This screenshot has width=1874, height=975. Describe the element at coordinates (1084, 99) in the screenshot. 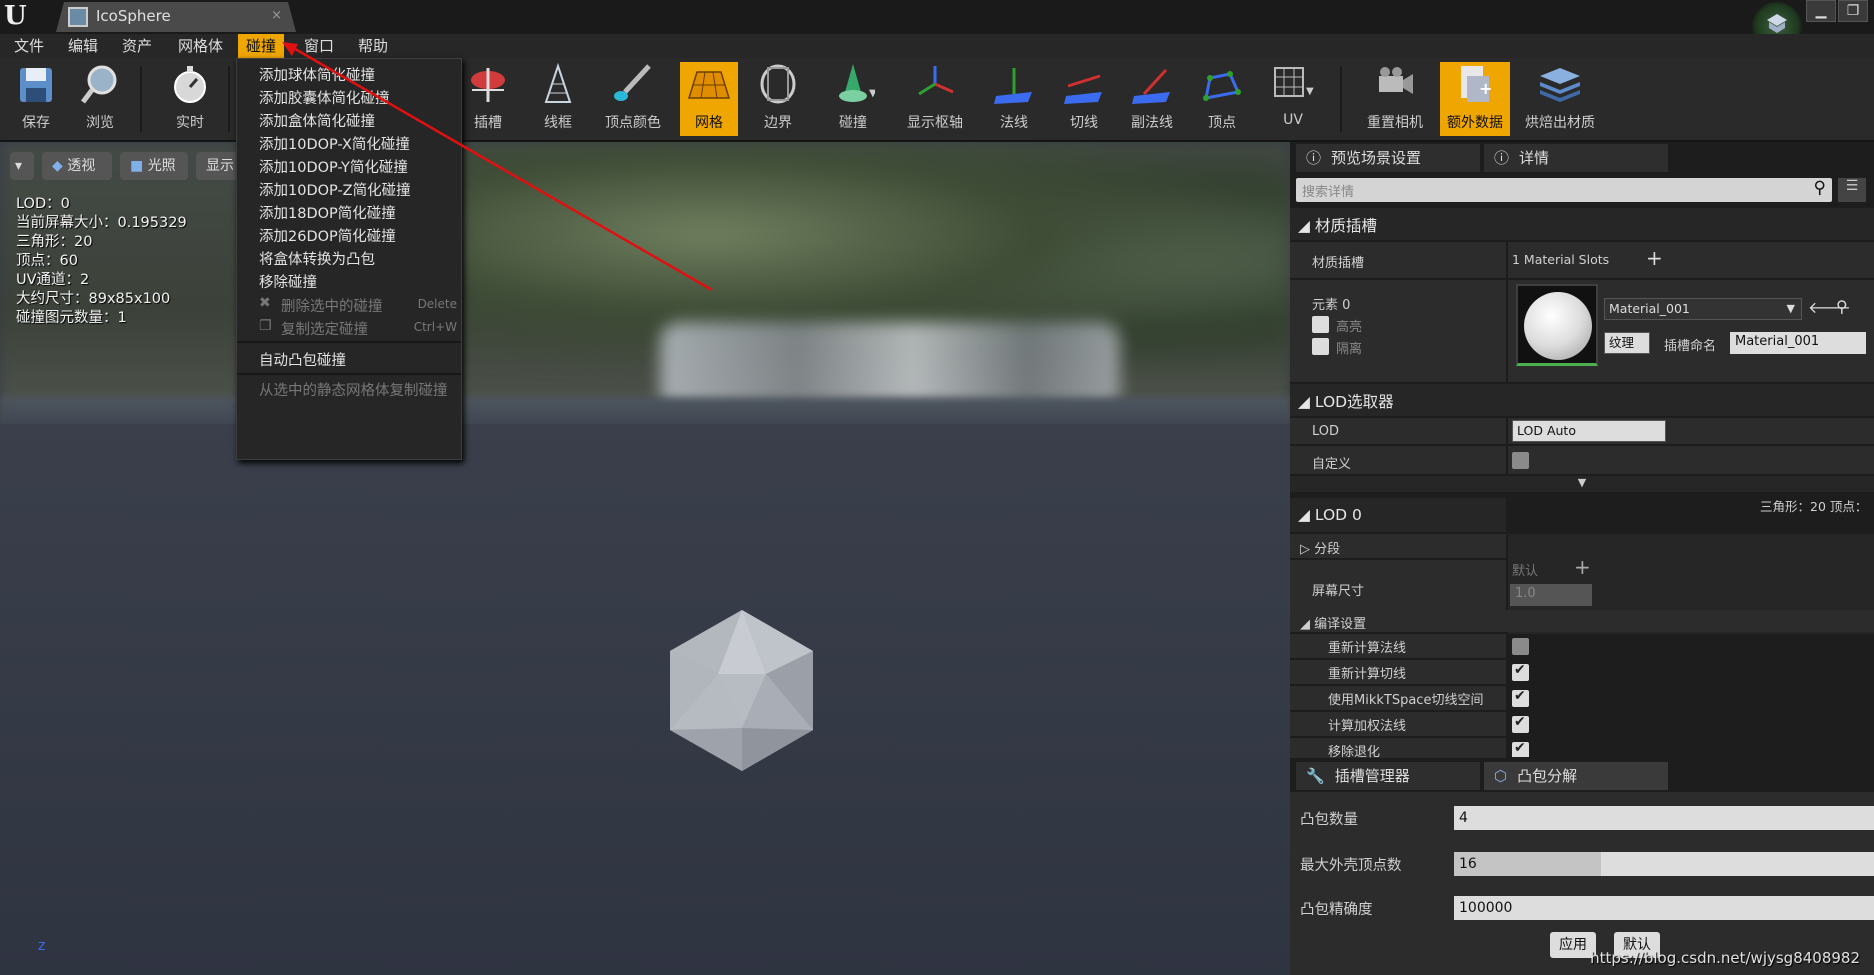

I see `tangents-toggle: 切线` at that location.